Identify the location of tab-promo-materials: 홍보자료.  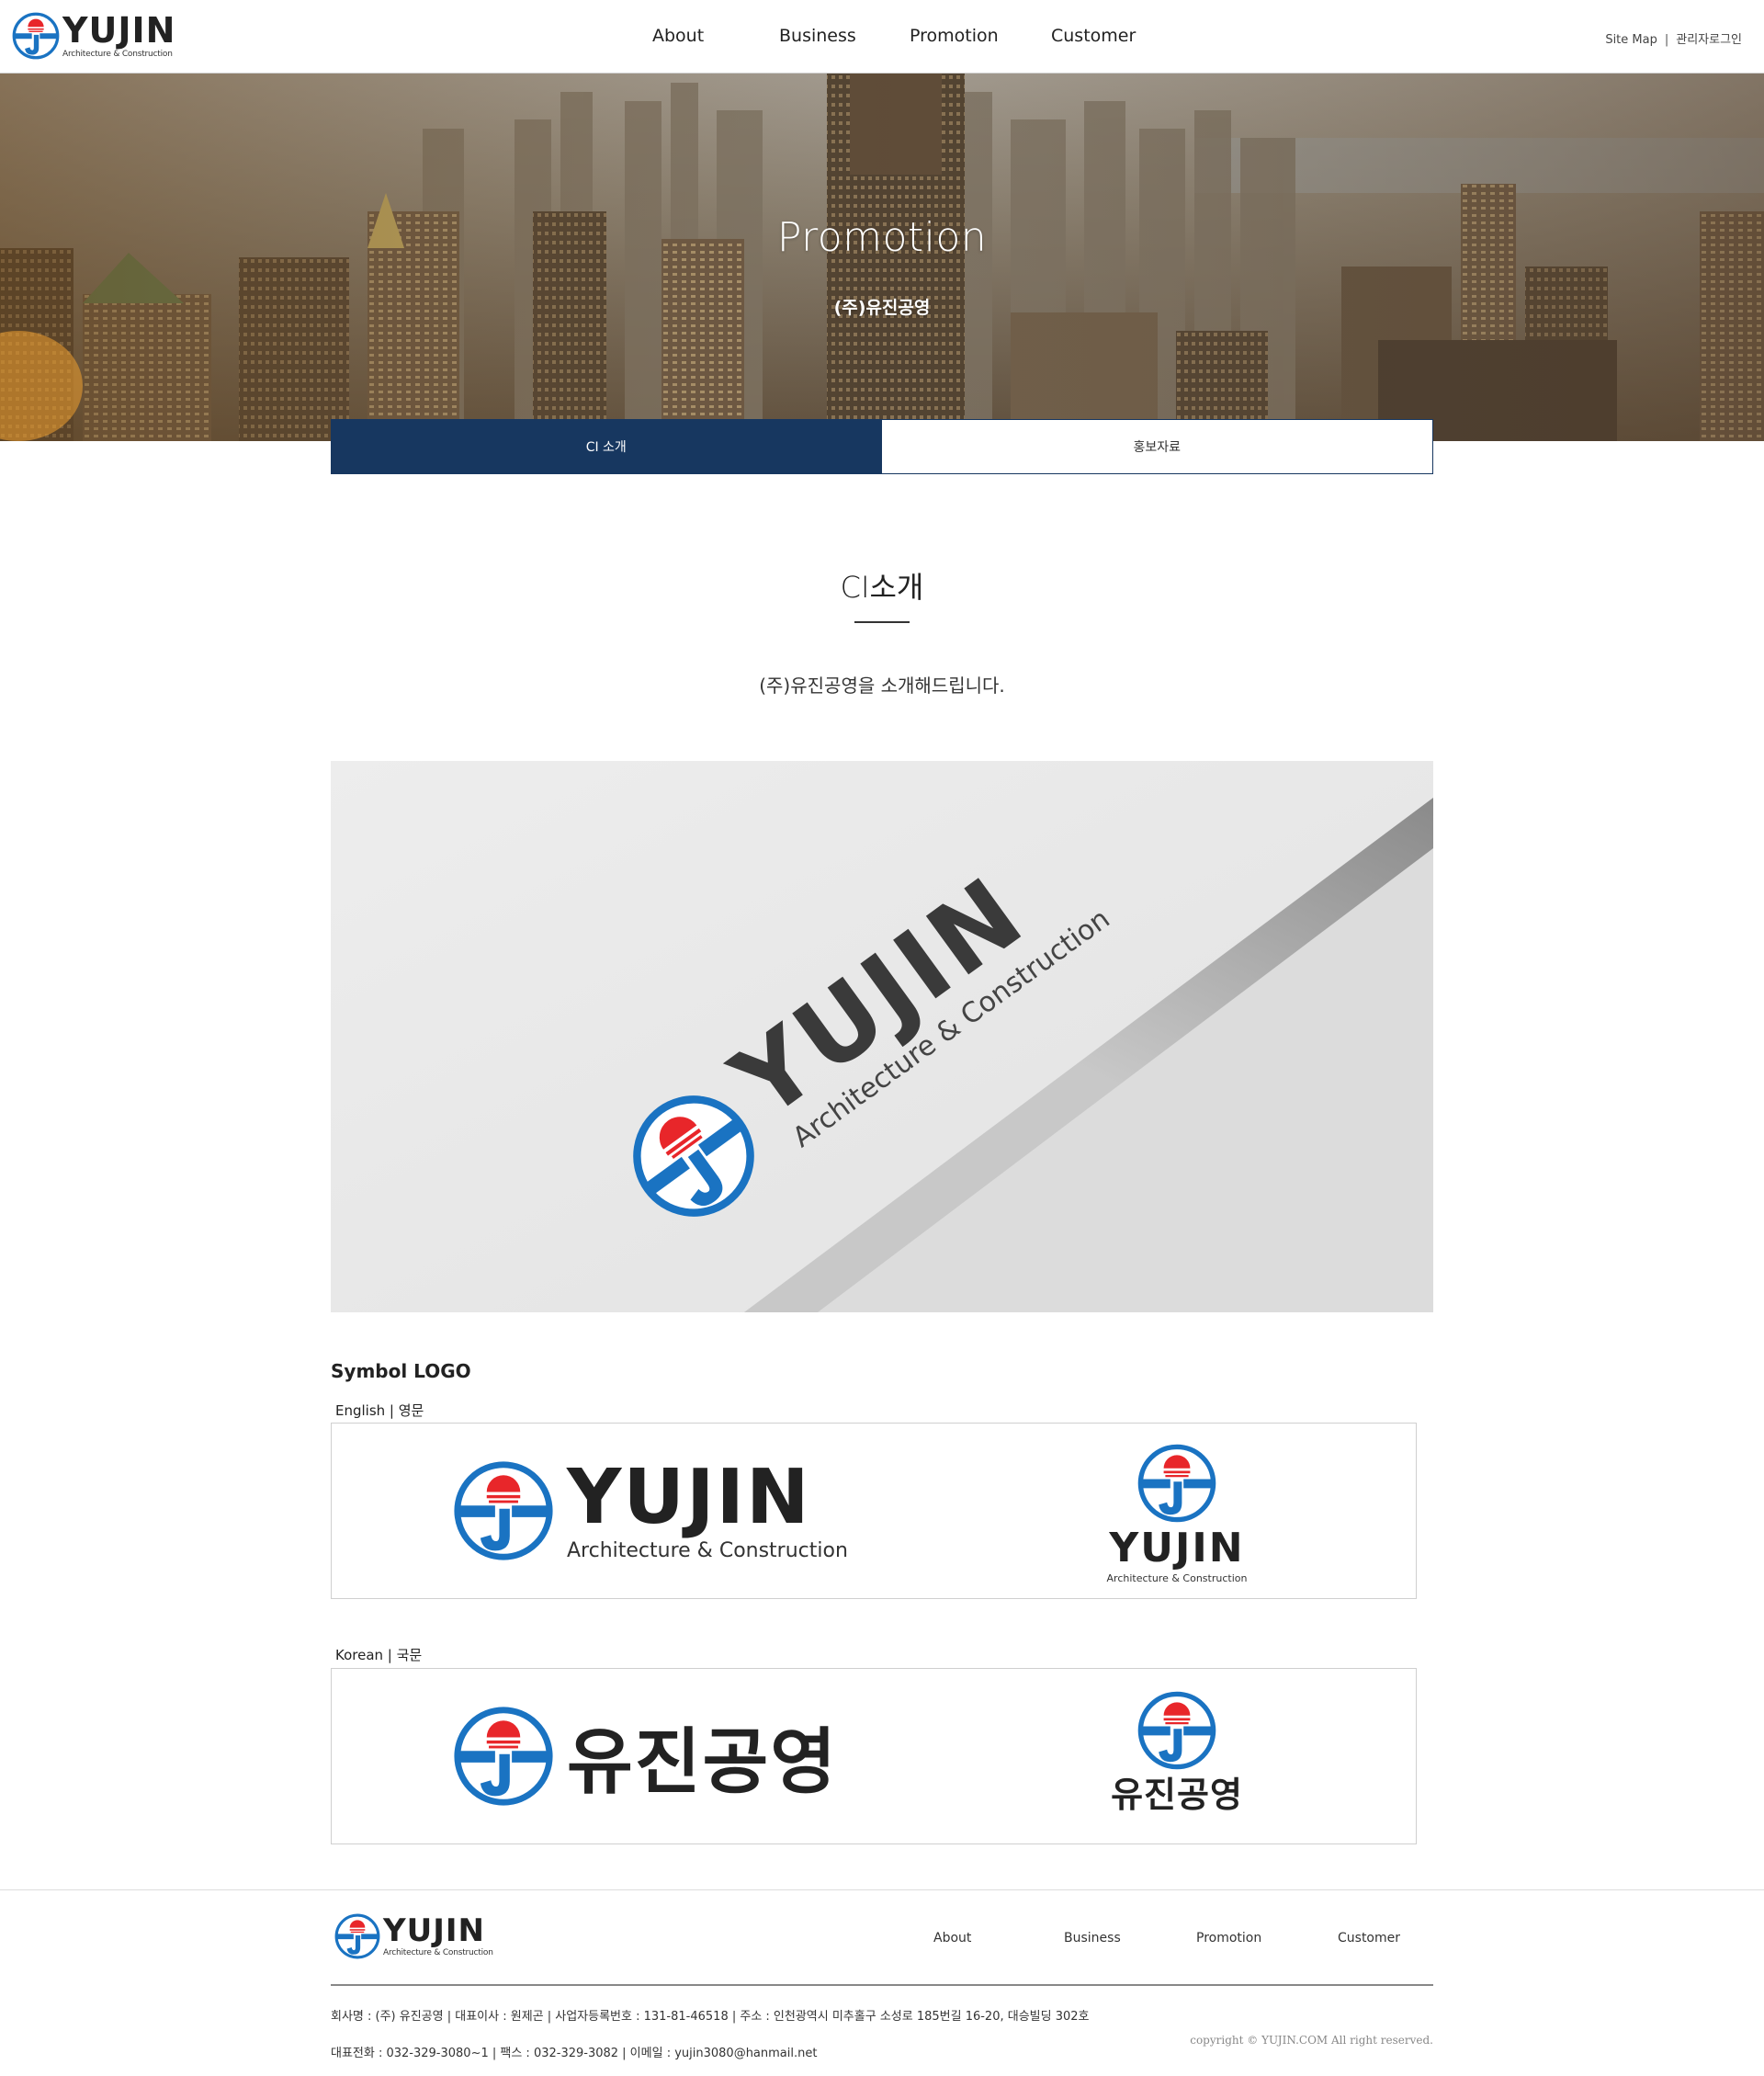
(1157, 446).